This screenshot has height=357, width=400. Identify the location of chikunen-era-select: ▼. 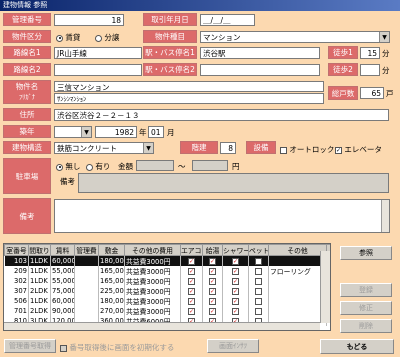
(73, 132).